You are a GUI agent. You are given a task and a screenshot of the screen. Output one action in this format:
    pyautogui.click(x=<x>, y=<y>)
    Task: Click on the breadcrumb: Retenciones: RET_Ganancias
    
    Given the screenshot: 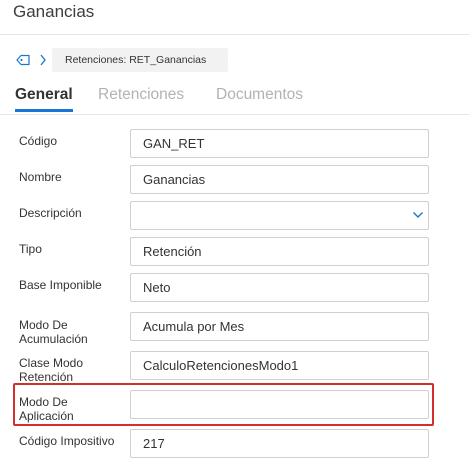 What is the action you would take?
    pyautogui.click(x=124, y=60)
    